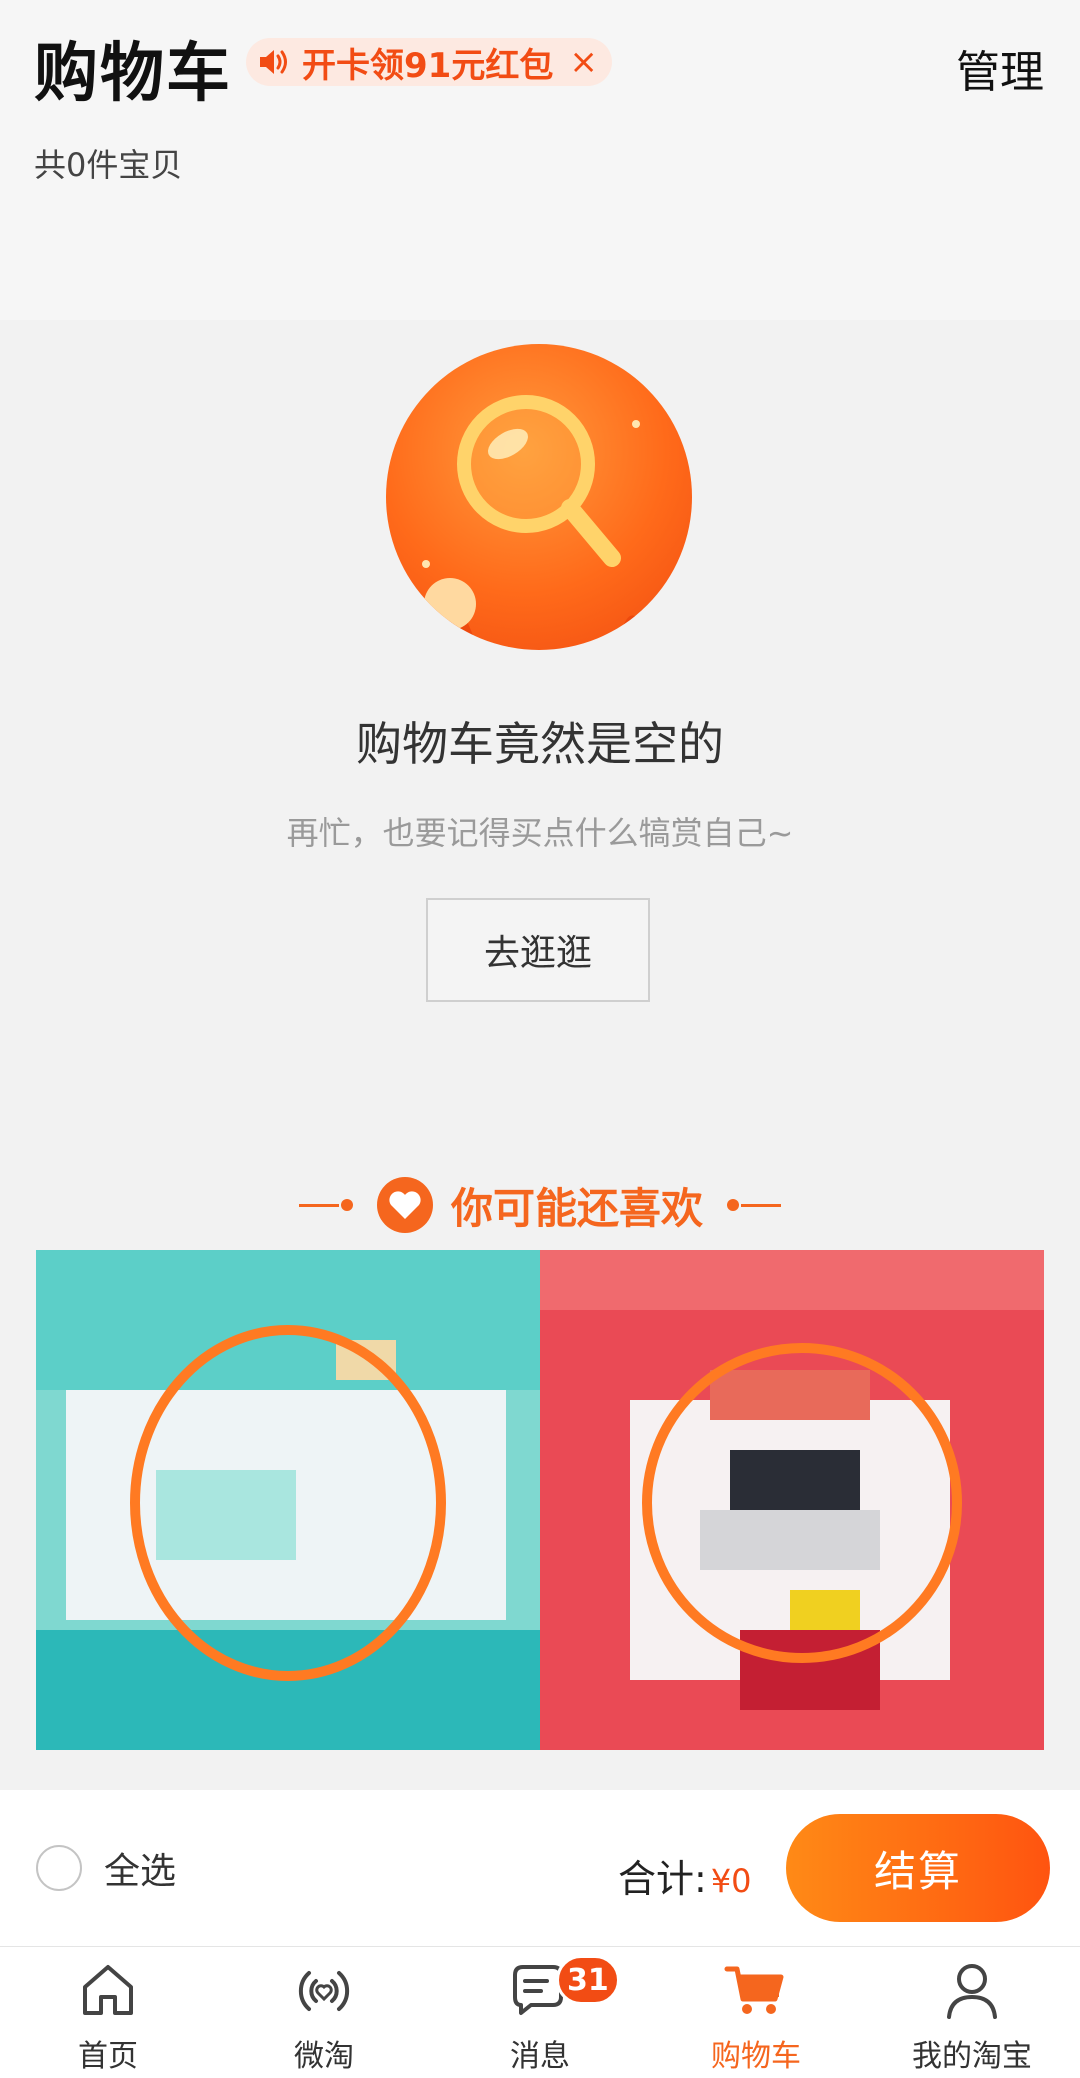 Image resolution: width=1080 pixels, height=2078 pixels. Describe the element at coordinates (754, 1204) in the screenshot. I see `divider-right` at that location.